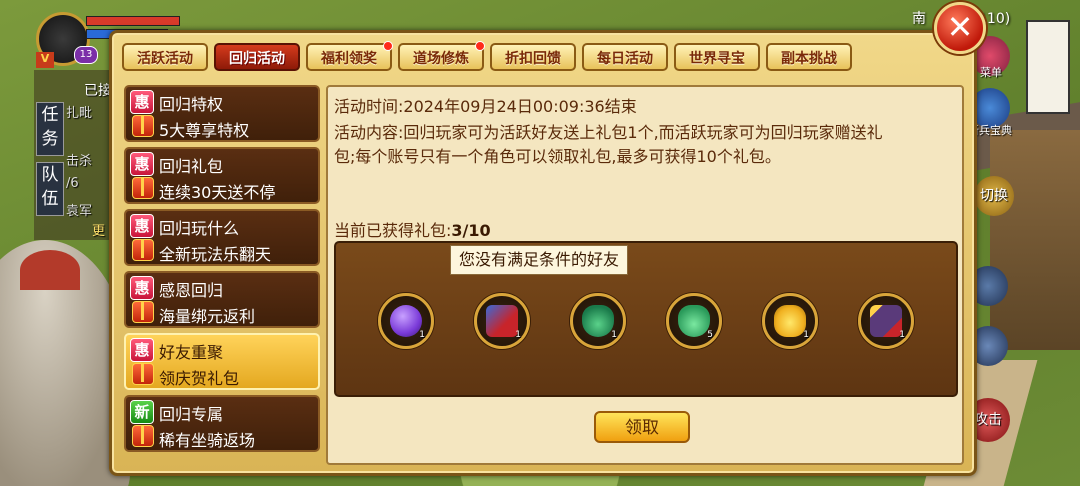 Image resolution: width=1080 pixels, height=486 pixels. I want to click on close-button: ✕, so click(960, 28).